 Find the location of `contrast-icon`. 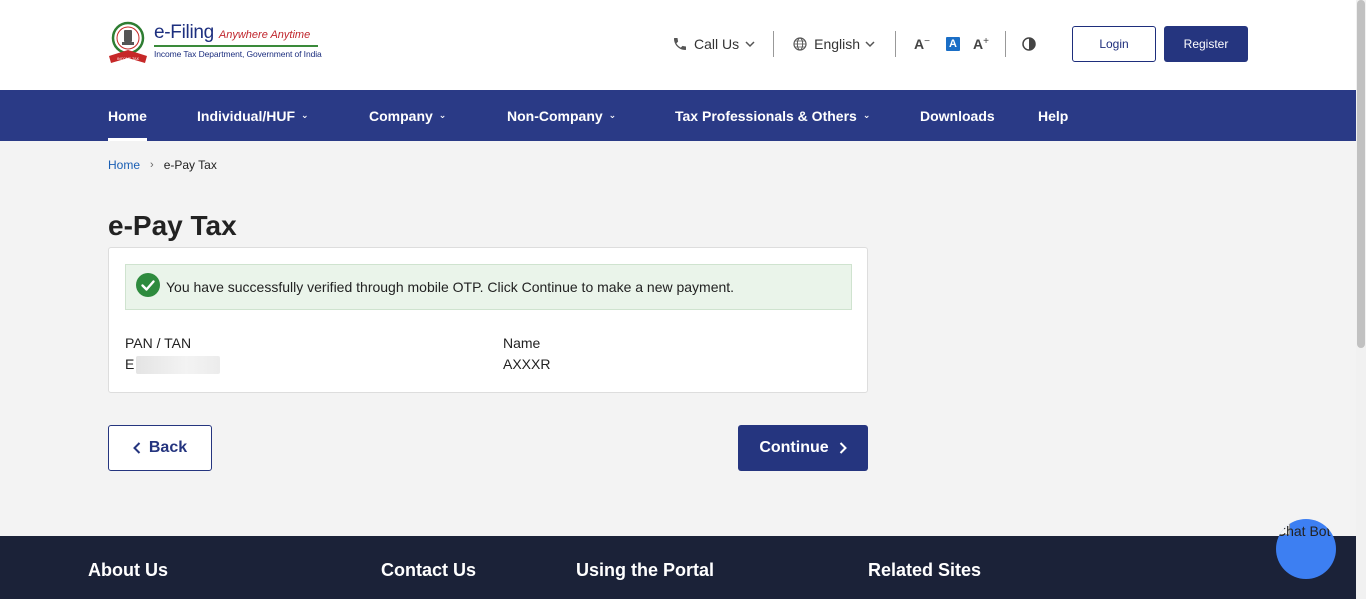

contrast-icon is located at coordinates (1029, 44).